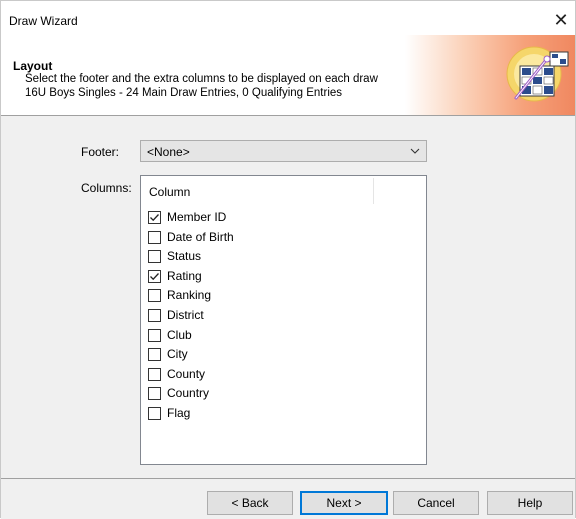 The image size is (576, 519). What do you see at coordinates (537, 74) in the screenshot?
I see `wizard-icon` at bounding box center [537, 74].